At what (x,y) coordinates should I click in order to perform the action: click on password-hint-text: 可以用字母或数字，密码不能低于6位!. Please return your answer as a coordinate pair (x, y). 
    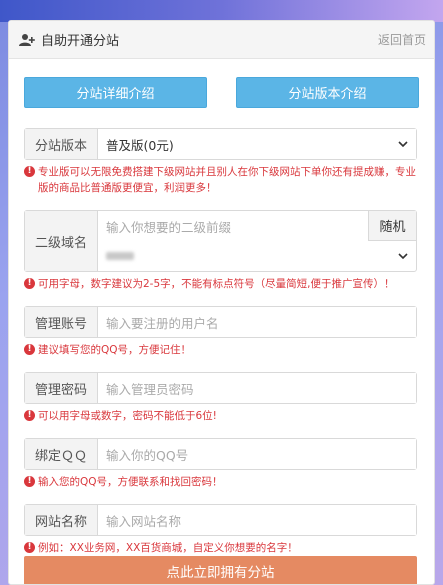
    Looking at the image, I should click on (127, 416).